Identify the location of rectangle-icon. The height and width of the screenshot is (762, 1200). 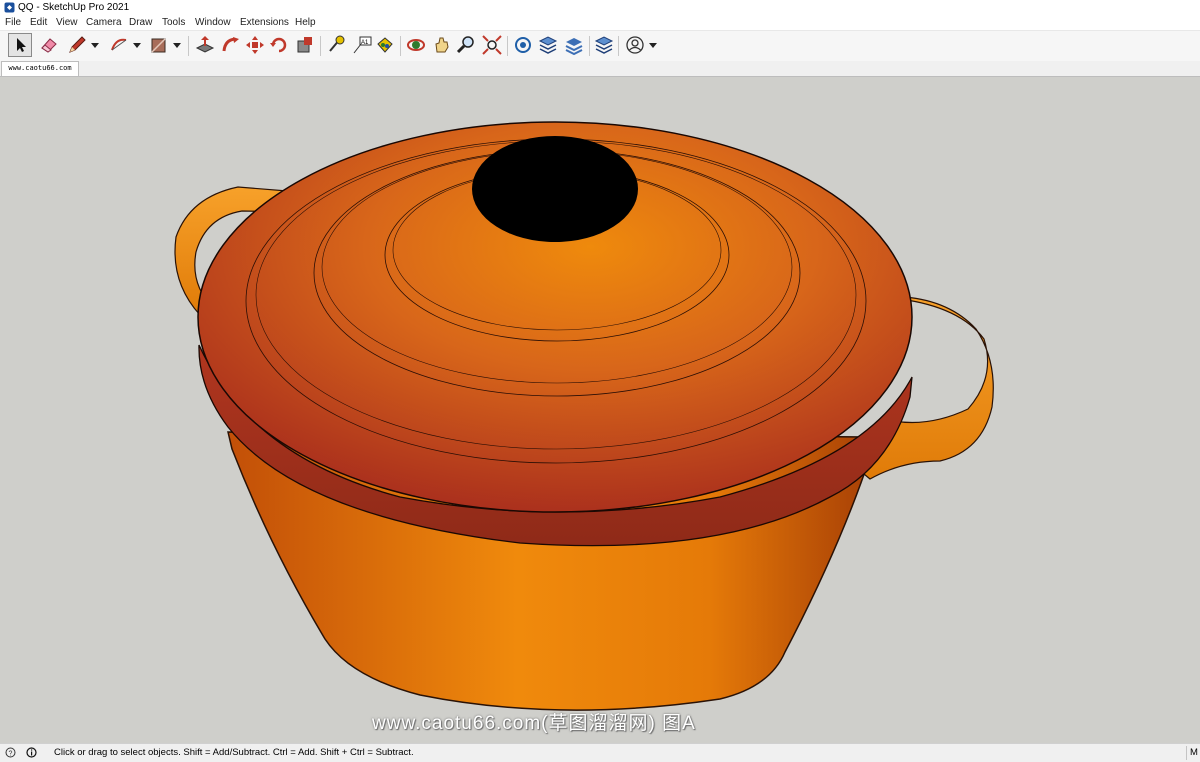
(158, 45).